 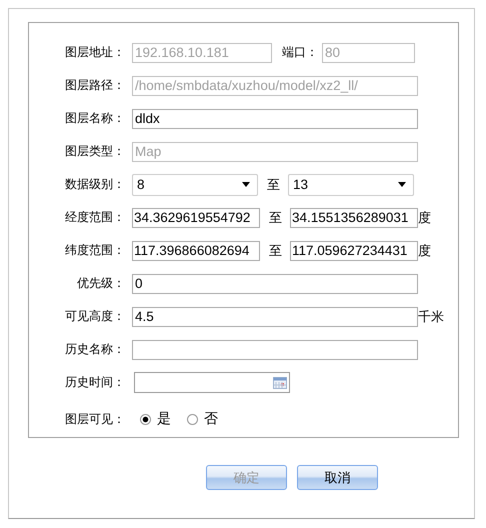 What do you see at coordinates (196, 218) in the screenshot?
I see `input-field: 34.3629619554792` at bounding box center [196, 218].